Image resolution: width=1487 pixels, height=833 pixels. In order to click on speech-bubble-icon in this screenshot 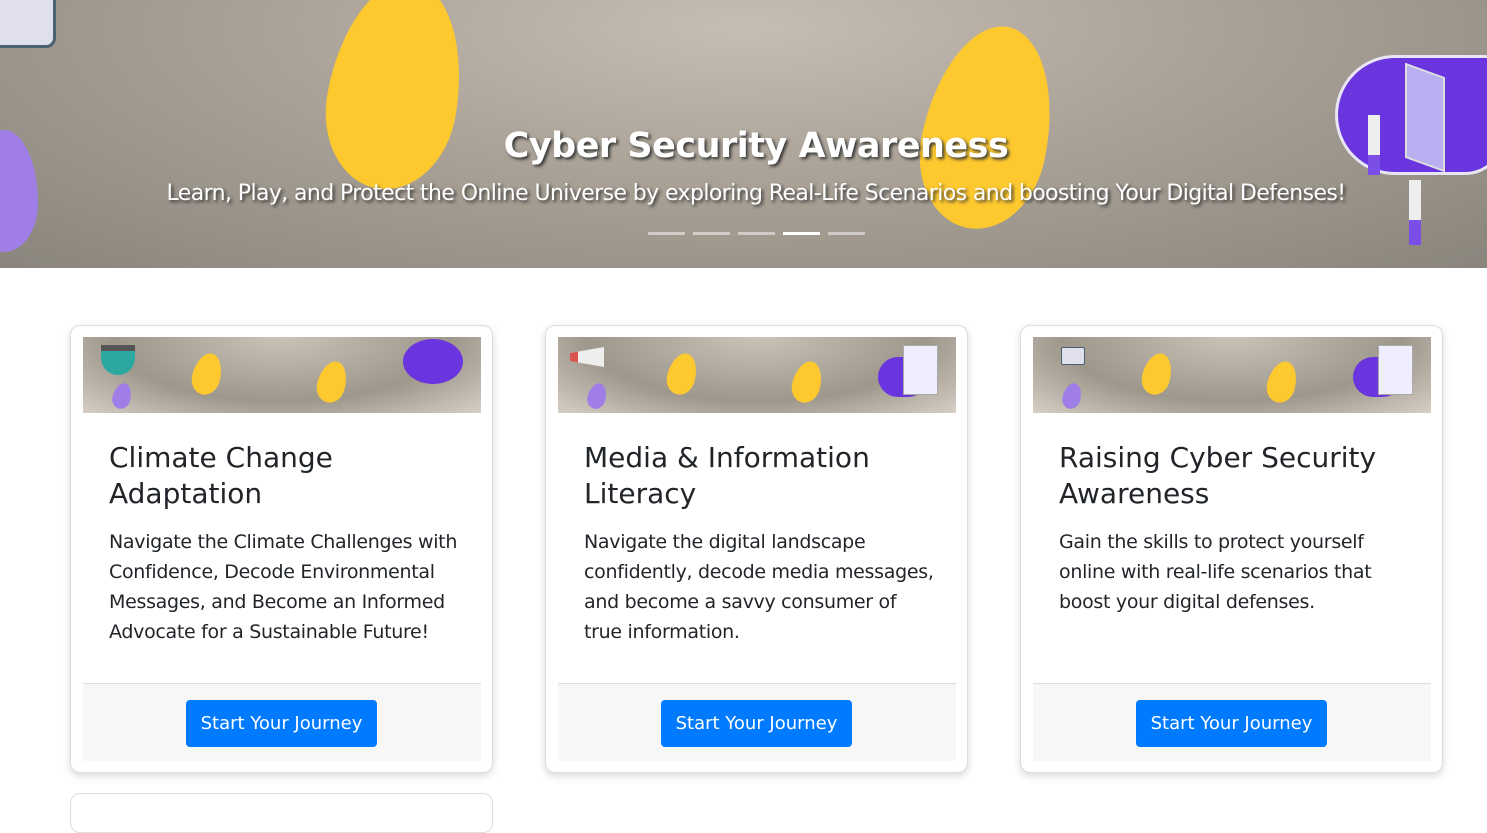, I will do `click(433, 361)`.